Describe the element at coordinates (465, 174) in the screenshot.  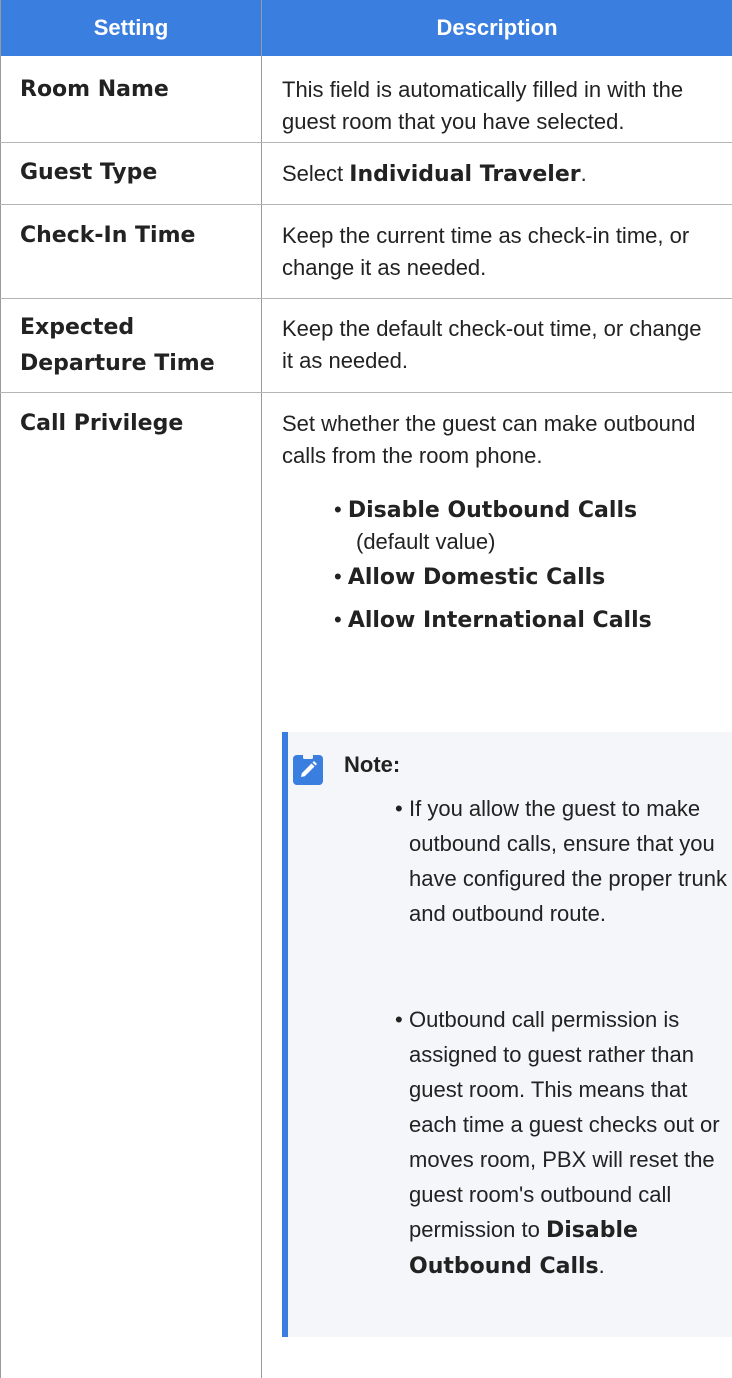
I see `guest-type-value: Individual Traveler` at that location.